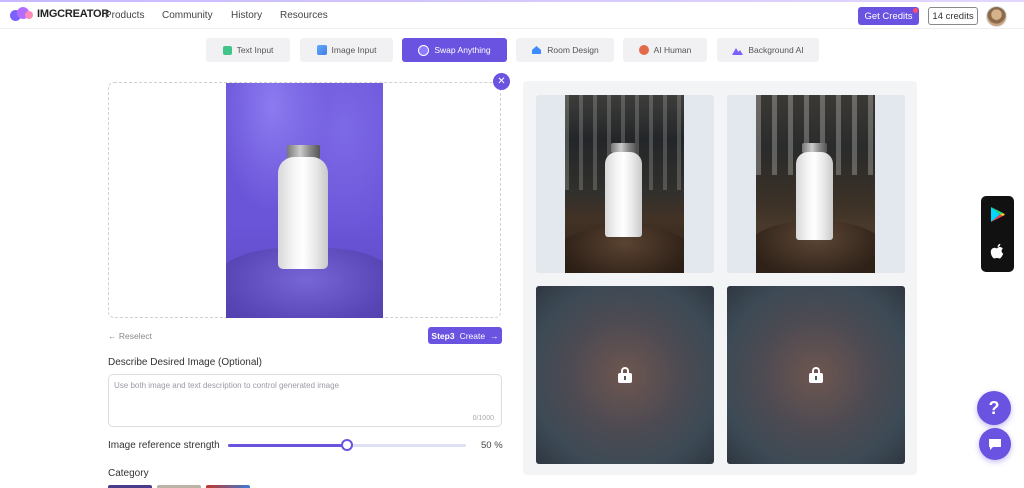 This screenshot has width=1024, height=488. Describe the element at coordinates (472, 335) in the screenshot. I see `create-label: Create` at that location.